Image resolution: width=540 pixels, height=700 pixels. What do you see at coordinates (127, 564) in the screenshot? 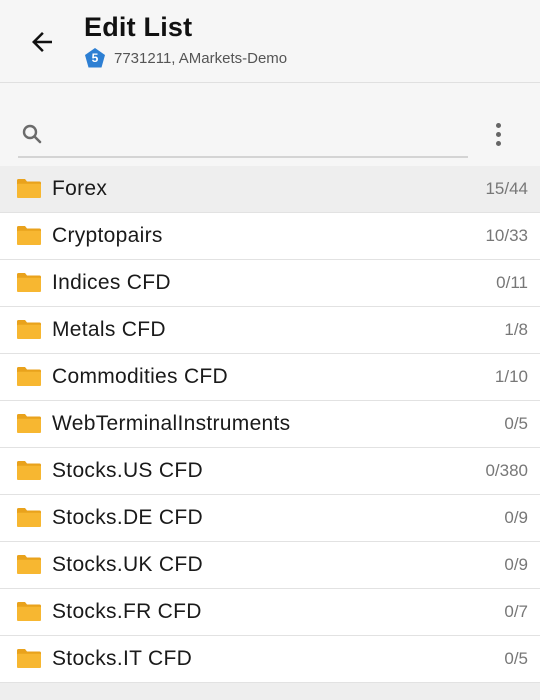
I see `group-name: Stocks.UK CFD` at bounding box center [127, 564].